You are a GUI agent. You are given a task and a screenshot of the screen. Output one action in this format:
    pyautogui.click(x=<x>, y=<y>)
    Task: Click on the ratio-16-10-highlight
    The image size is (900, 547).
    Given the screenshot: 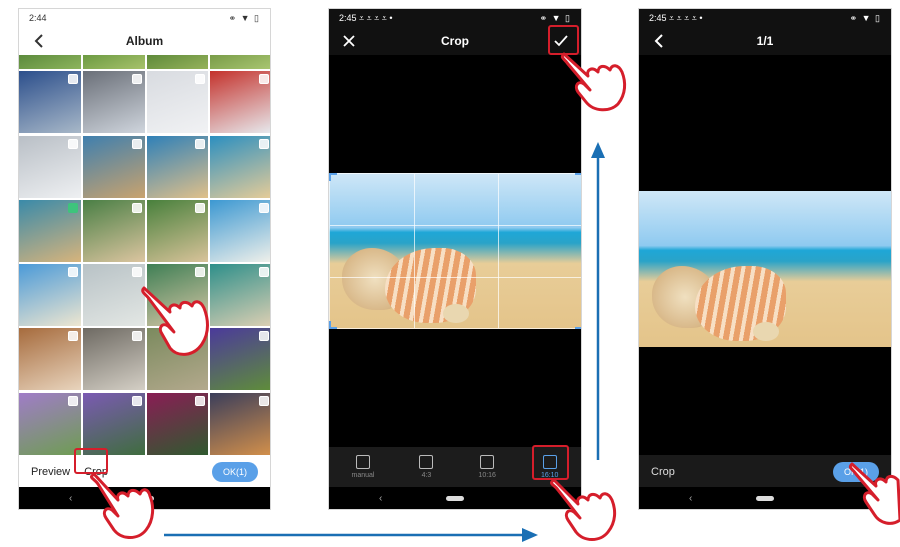 What is the action you would take?
    pyautogui.click(x=550, y=462)
    